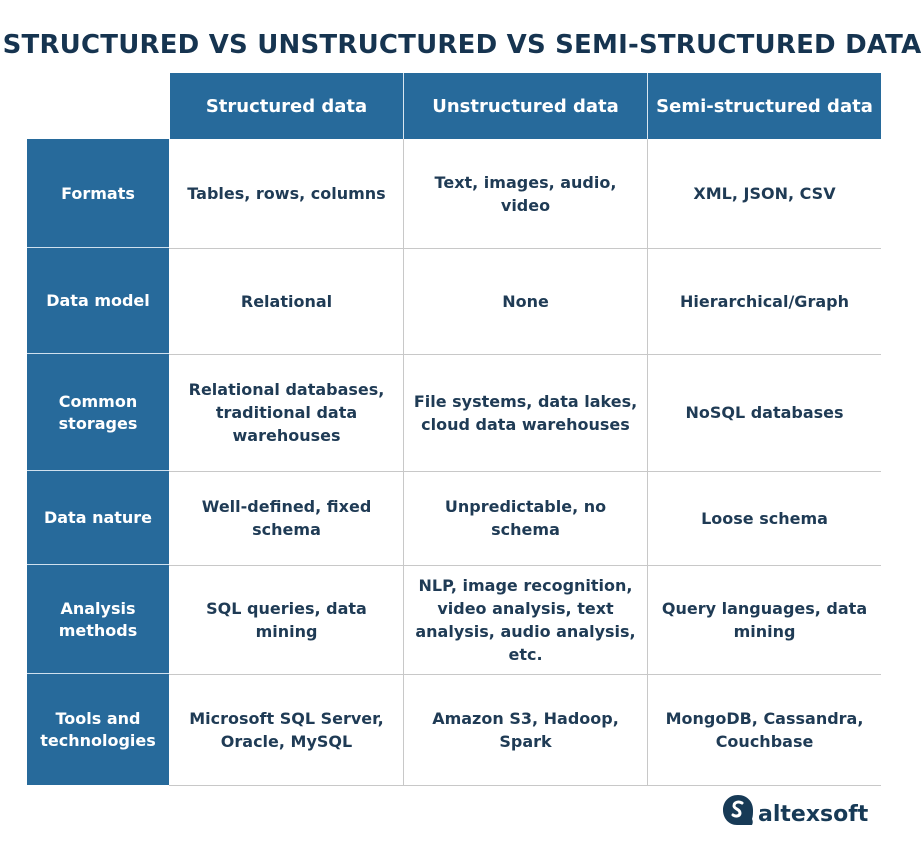 The width and height of the screenshot is (924, 843). I want to click on altexsoft-logo: altexsoft, so click(795, 809).